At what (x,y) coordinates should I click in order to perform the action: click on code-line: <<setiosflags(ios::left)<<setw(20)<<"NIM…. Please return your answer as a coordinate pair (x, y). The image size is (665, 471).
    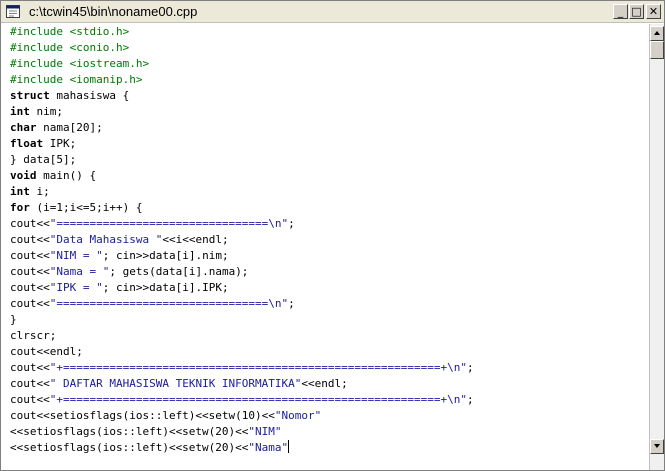
    Looking at the image, I should click on (242, 432).